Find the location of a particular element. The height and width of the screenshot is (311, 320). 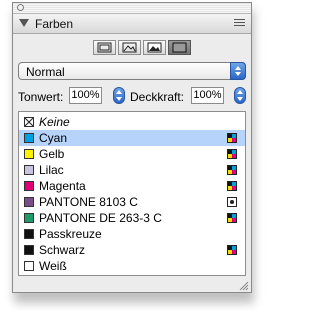

image-filled-button is located at coordinates (154, 47).